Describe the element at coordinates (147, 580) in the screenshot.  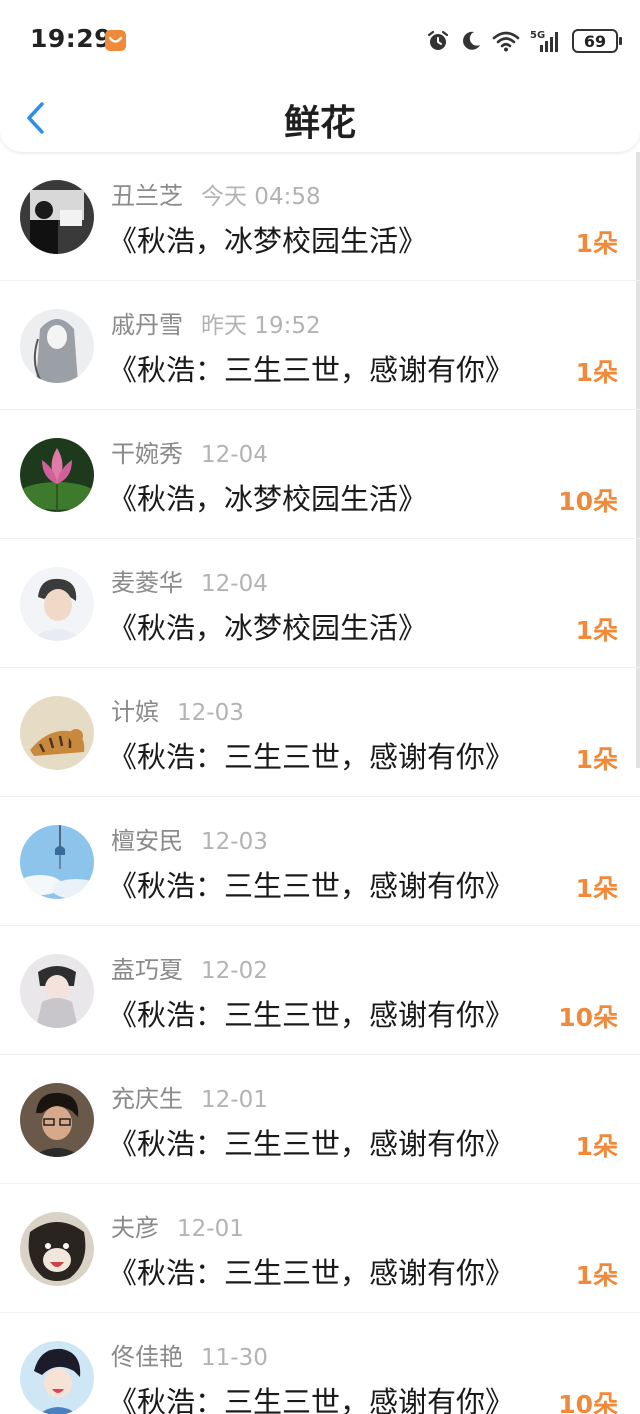
I see `user-name: 麦菱华` at that location.